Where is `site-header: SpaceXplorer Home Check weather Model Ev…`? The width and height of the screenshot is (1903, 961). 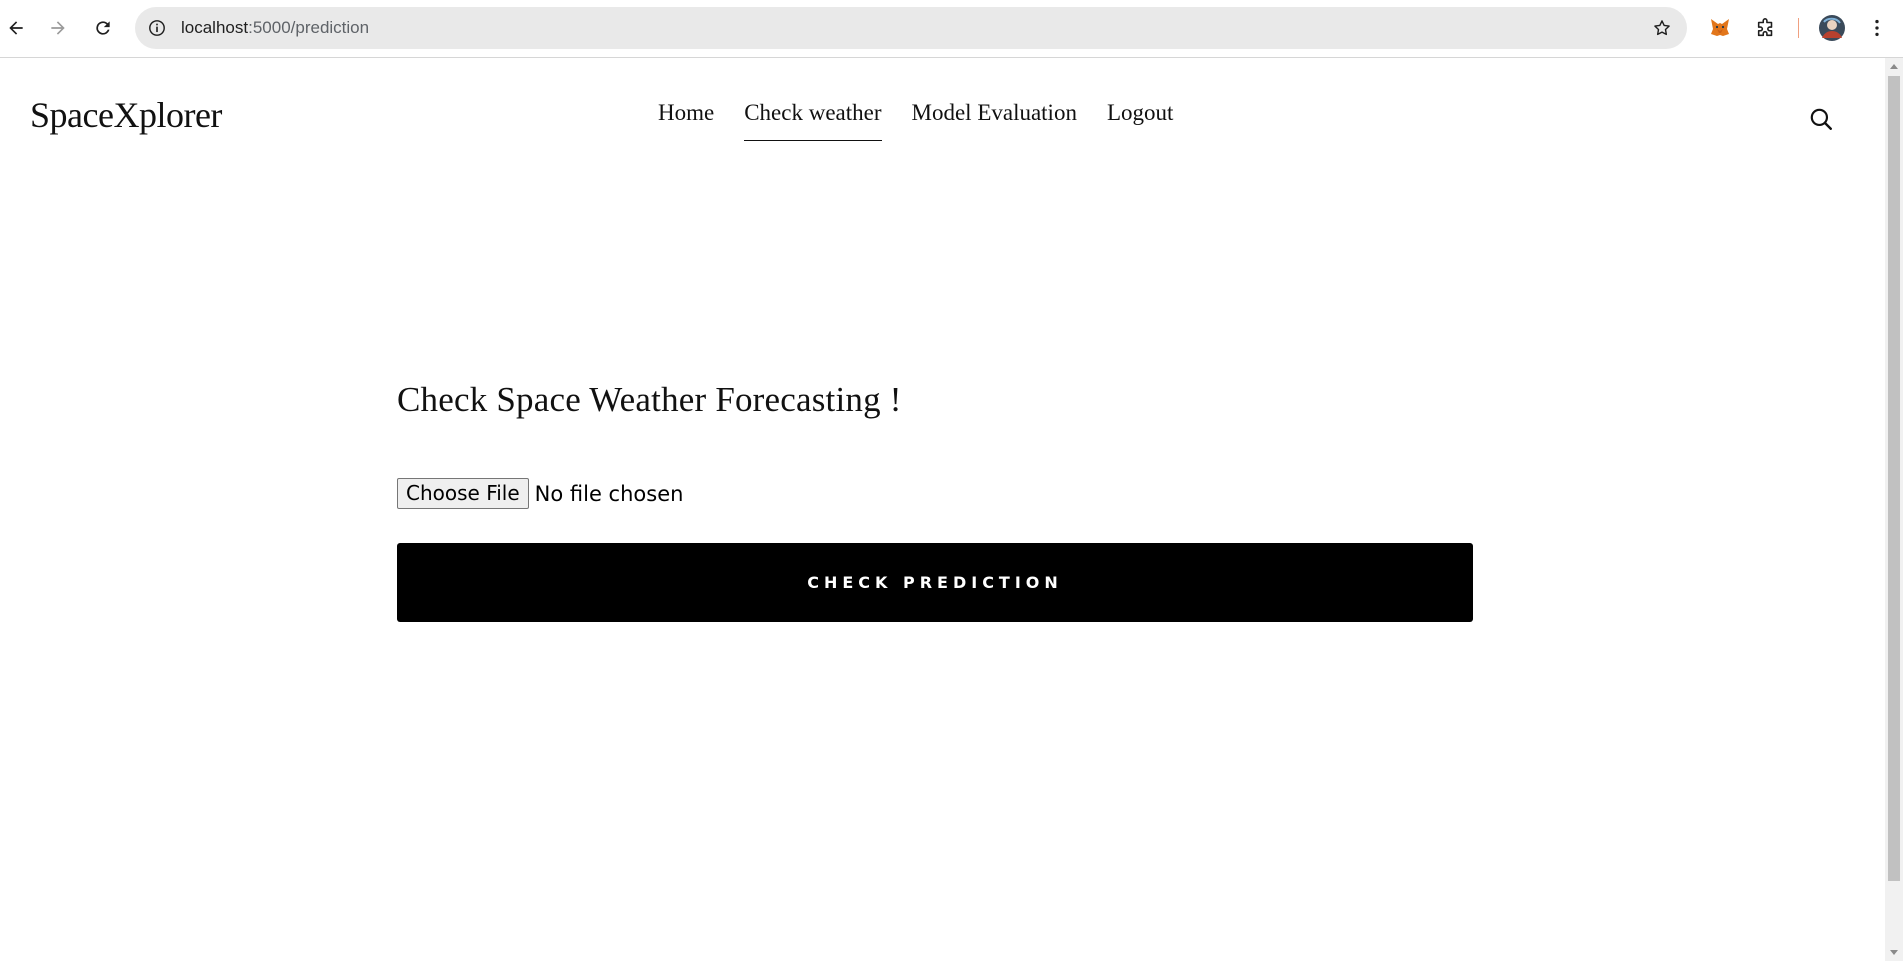 site-header: SpaceXplorer Home Check weather Model Ev… is located at coordinates (942, 113).